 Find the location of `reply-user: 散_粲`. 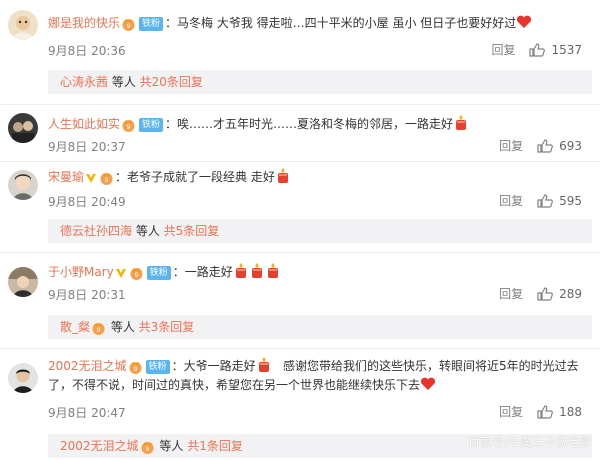

reply-user: 散_粲 is located at coordinates (75, 327).